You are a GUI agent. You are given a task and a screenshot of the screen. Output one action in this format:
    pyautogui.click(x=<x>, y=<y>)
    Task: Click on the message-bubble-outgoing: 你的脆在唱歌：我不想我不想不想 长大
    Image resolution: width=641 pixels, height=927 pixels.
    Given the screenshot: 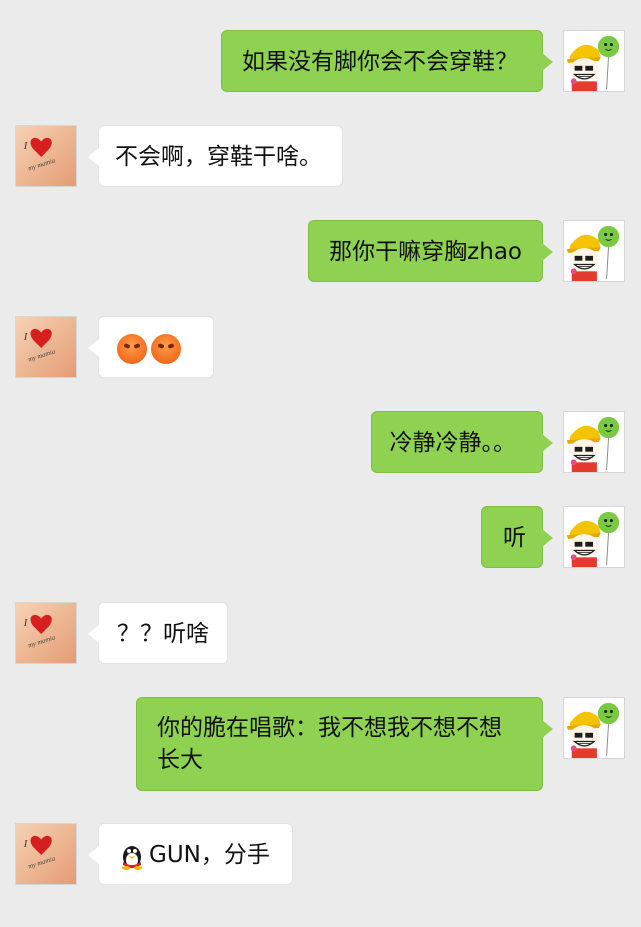 What is the action you would take?
    pyautogui.click(x=344, y=744)
    